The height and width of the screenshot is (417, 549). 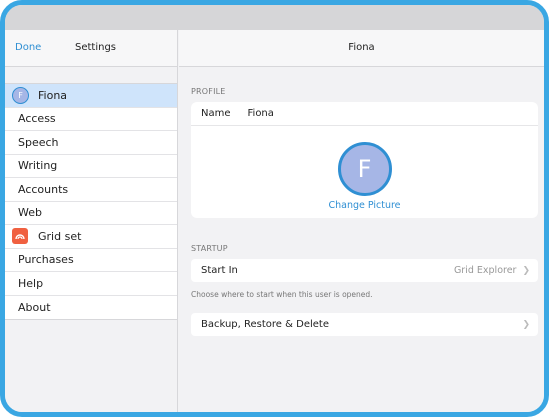 I want to click on page-title: Fiona, so click(x=361, y=48).